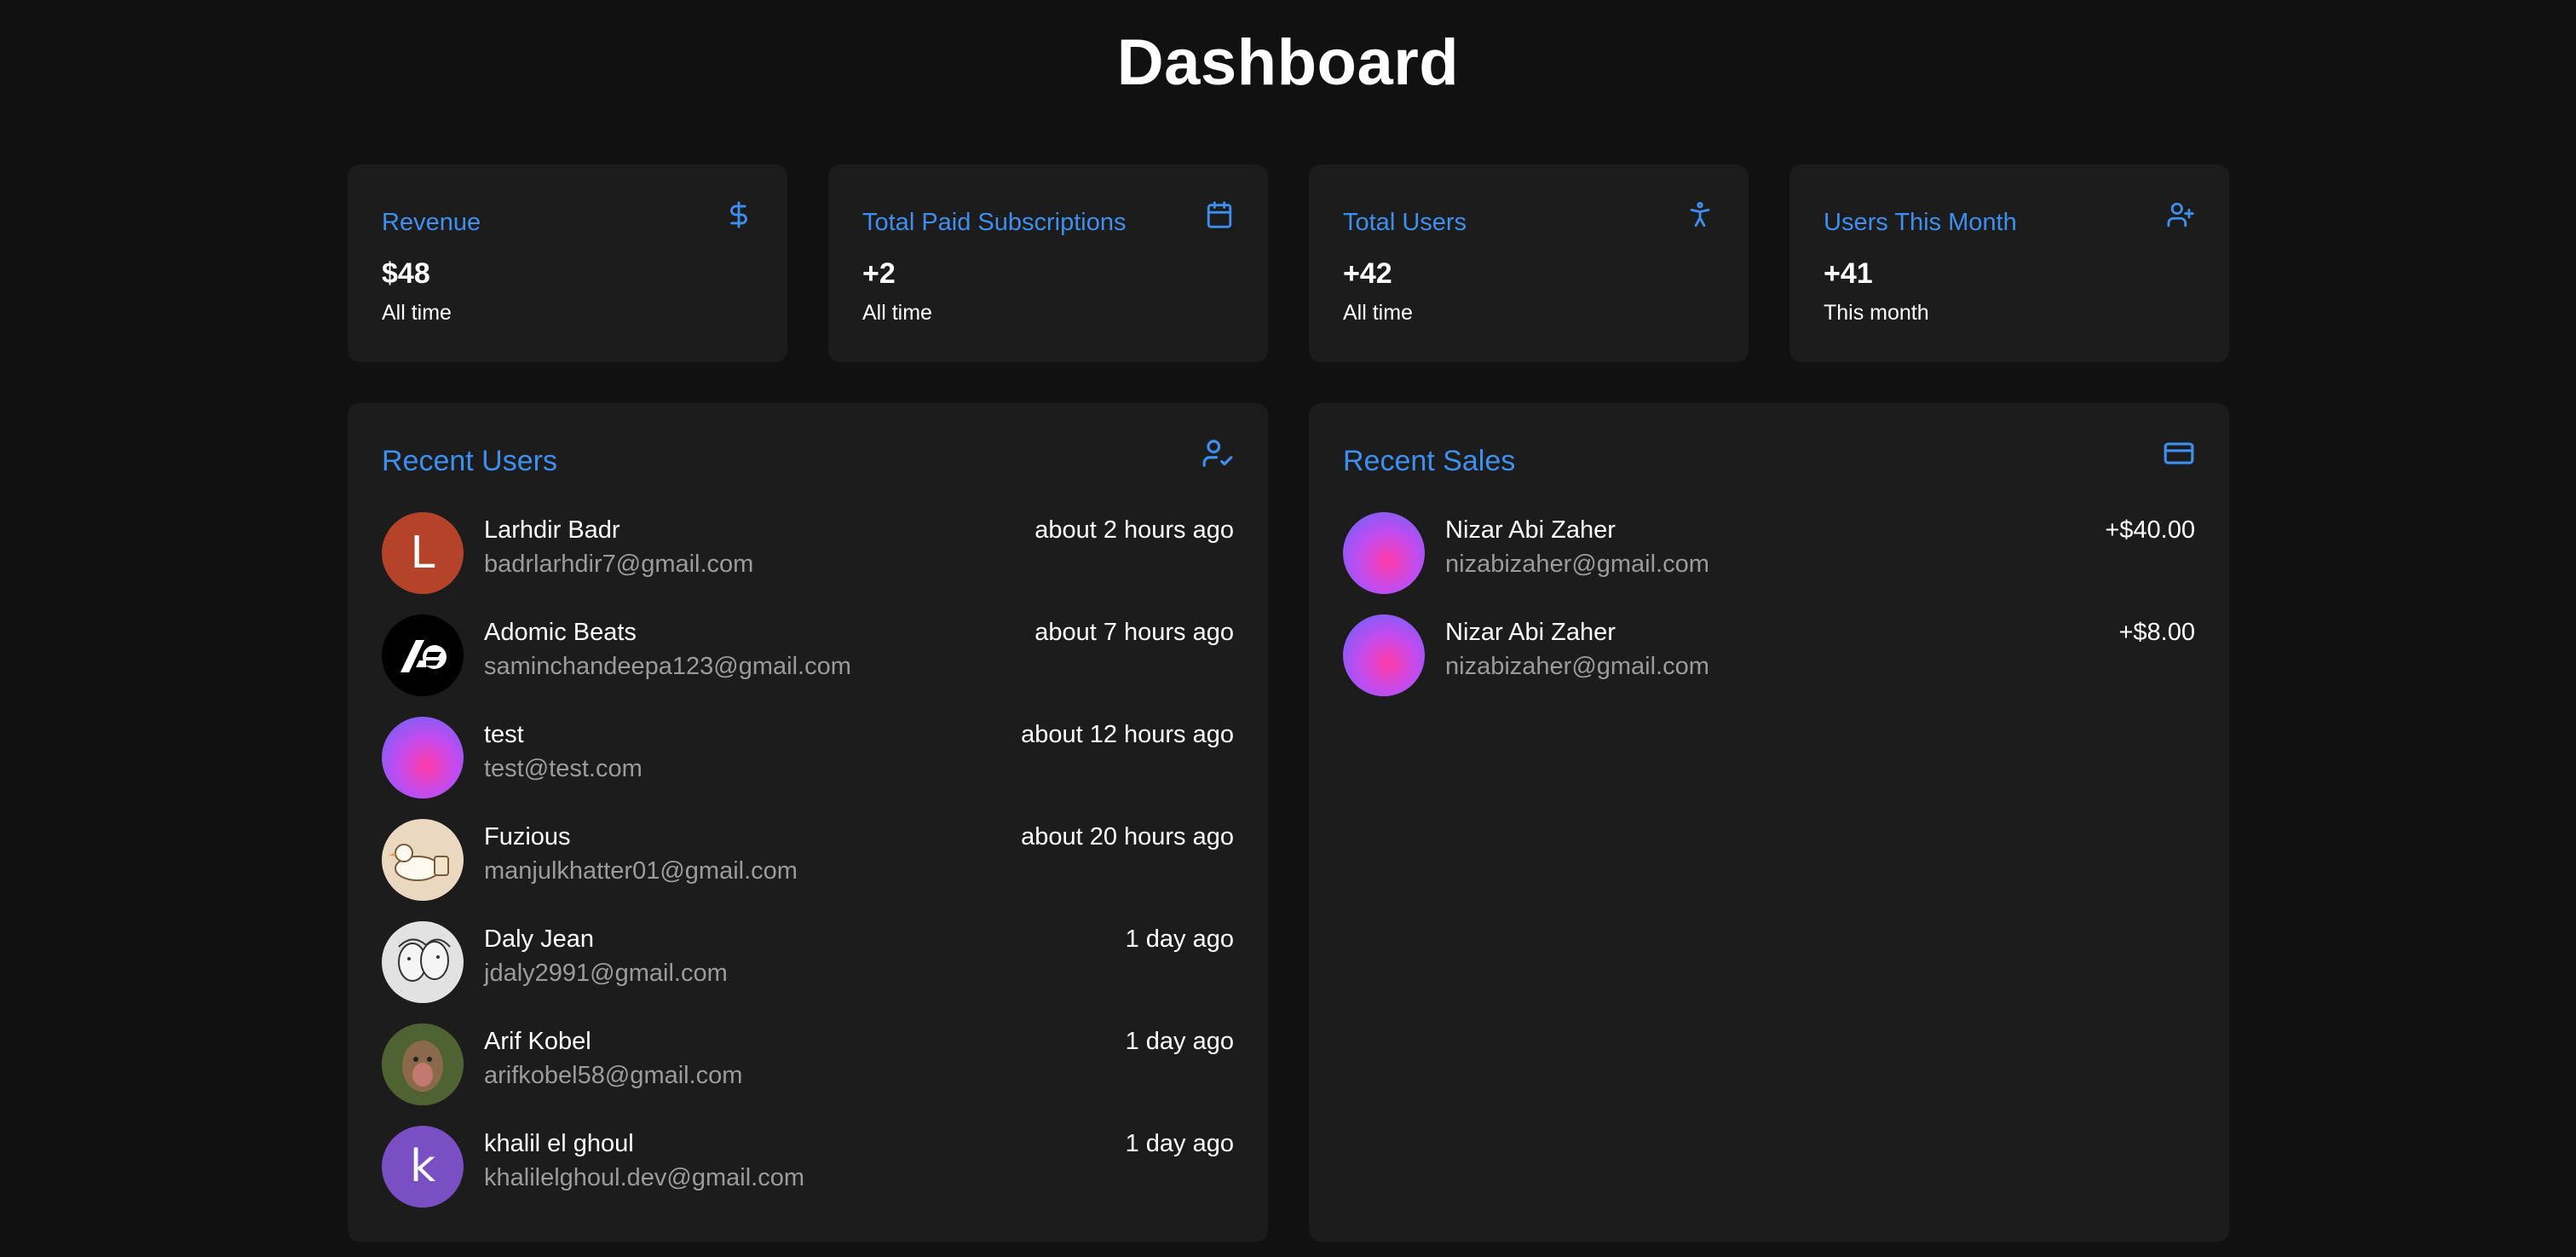 This screenshot has height=1257, width=2576. What do you see at coordinates (2179, 453) in the screenshot?
I see `credit-card-icon` at bounding box center [2179, 453].